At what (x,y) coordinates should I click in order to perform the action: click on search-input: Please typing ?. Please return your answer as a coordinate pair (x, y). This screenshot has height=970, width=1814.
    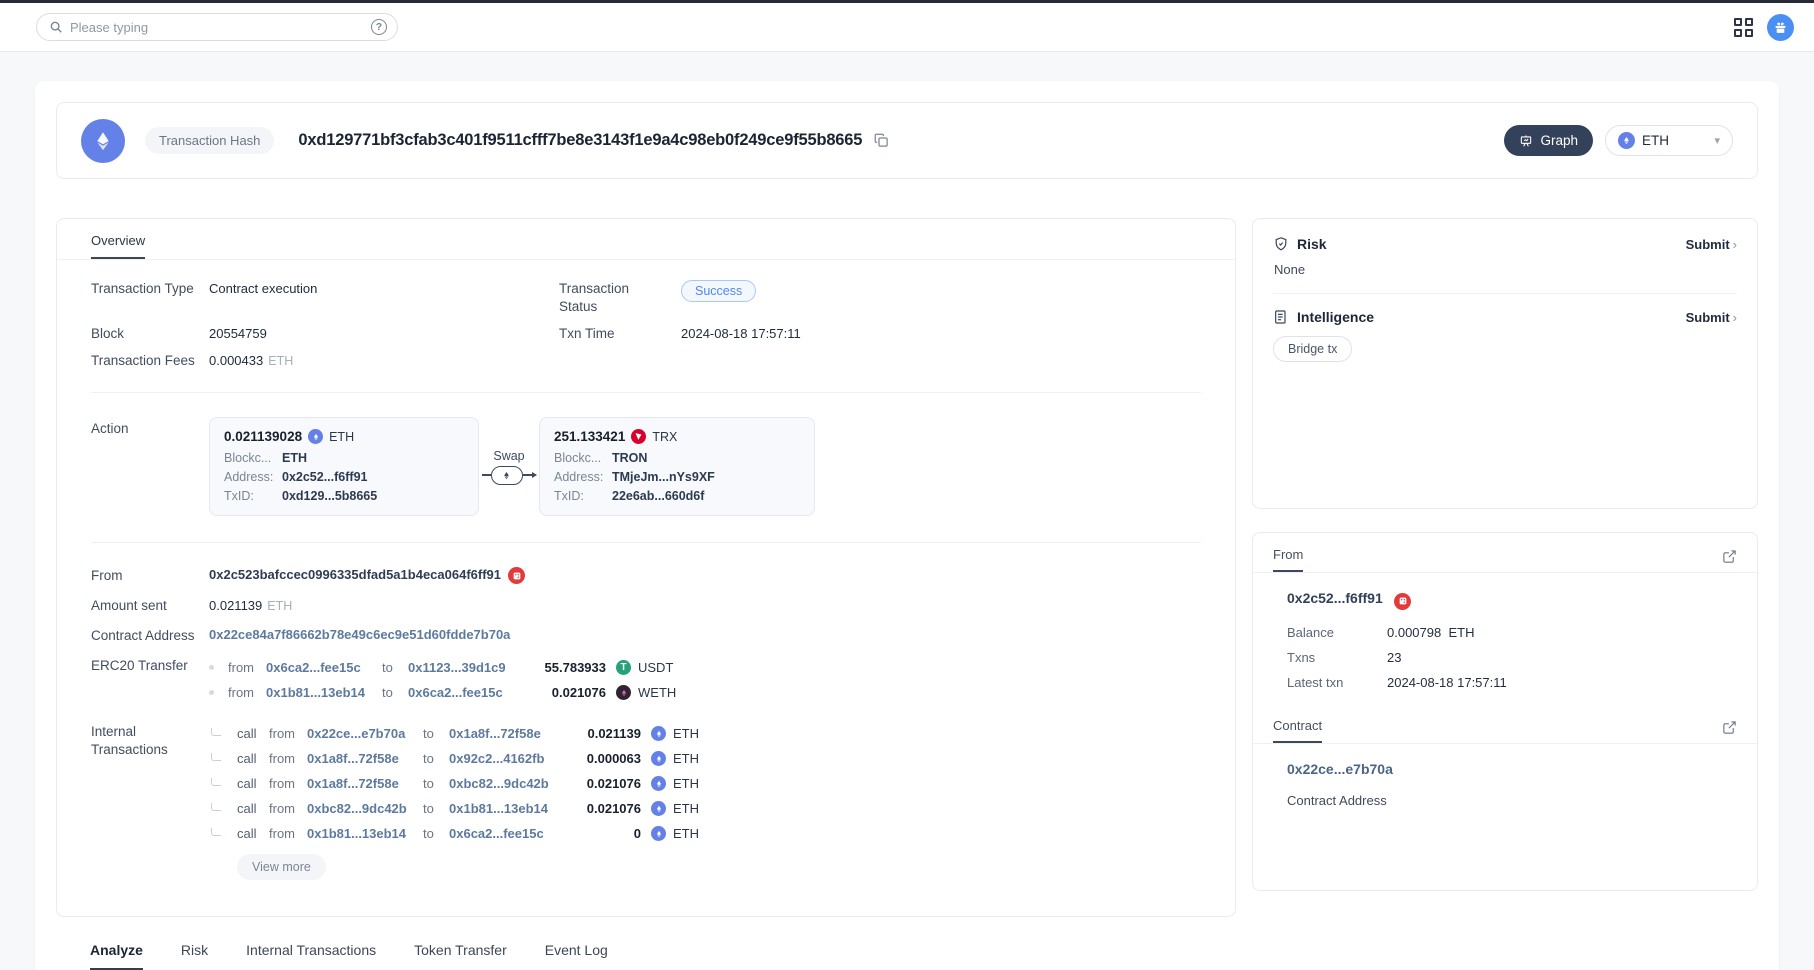
    Looking at the image, I should click on (217, 27).